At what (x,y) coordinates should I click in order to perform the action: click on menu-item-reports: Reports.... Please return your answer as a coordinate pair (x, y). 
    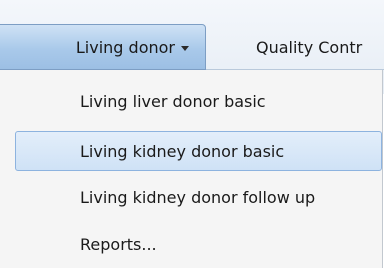
    Looking at the image, I should click on (191, 245).